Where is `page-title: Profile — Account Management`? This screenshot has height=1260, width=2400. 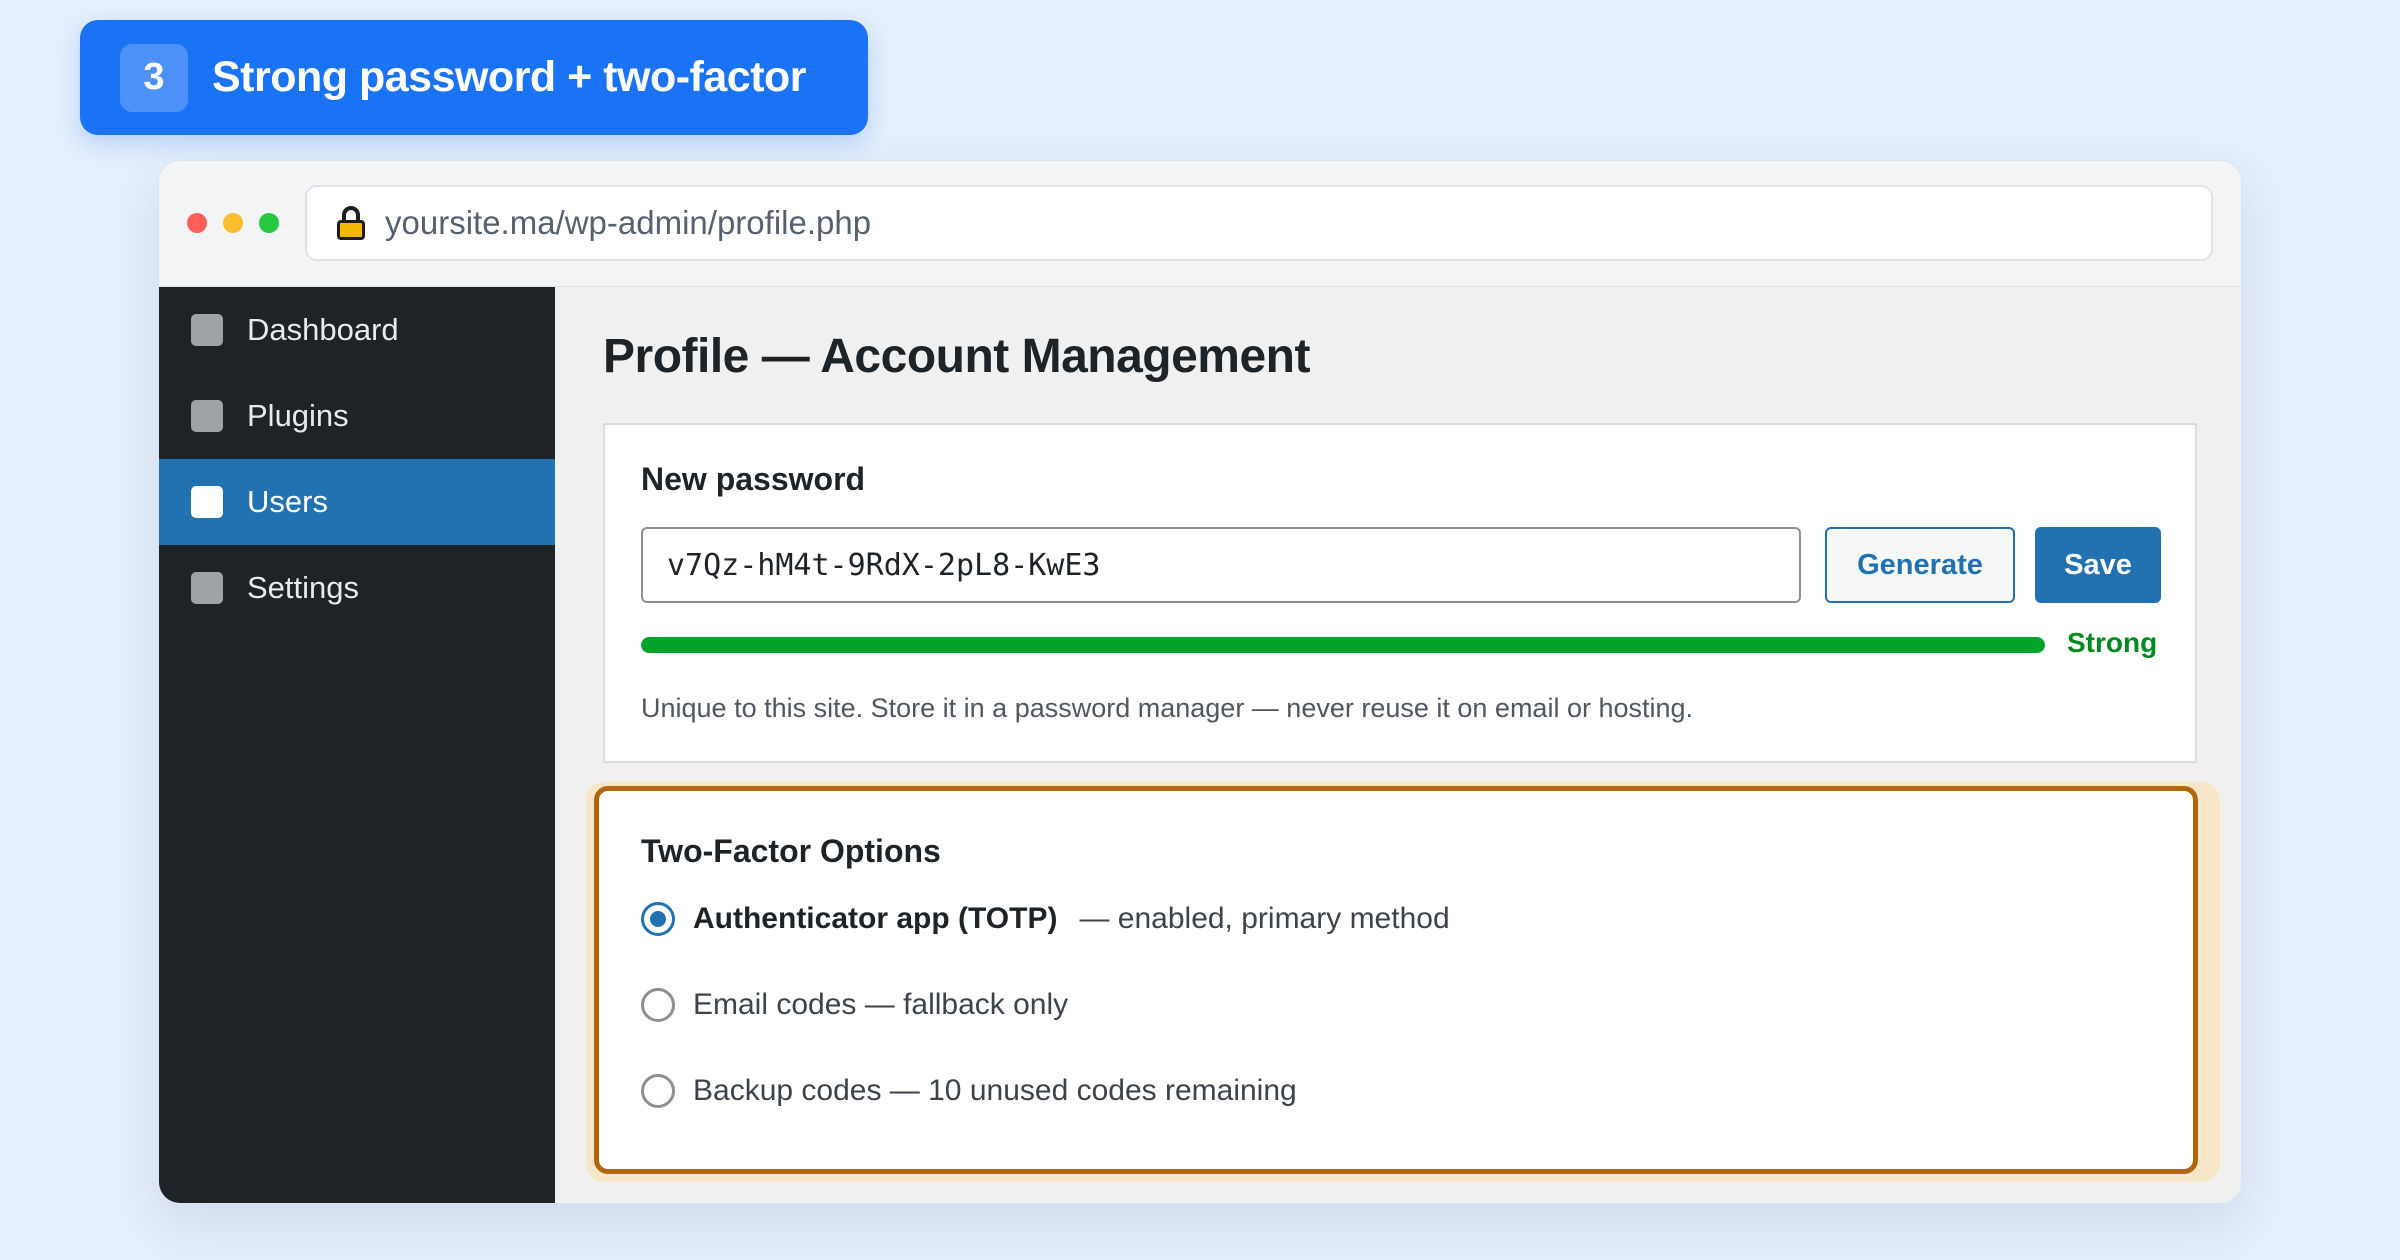 page-title: Profile — Account Management is located at coordinates (956, 356).